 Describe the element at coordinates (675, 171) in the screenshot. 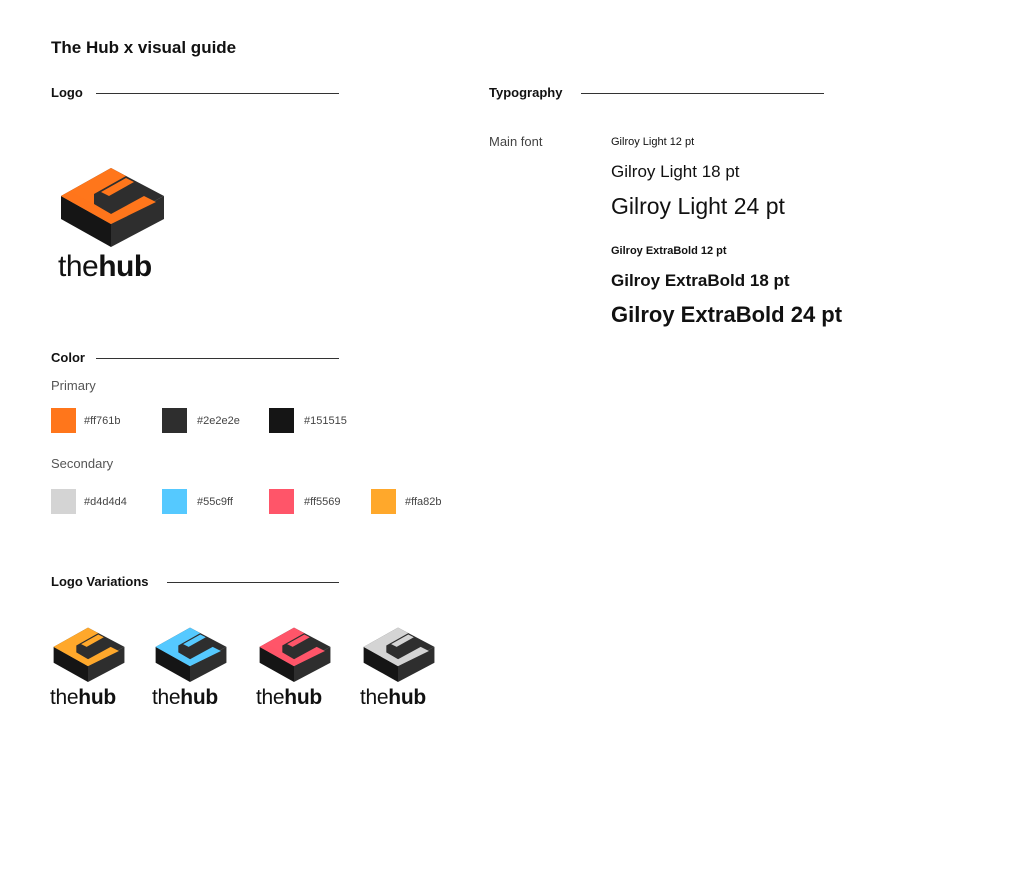

I see `sample-light-18: Gilroy Light 18 pt` at that location.